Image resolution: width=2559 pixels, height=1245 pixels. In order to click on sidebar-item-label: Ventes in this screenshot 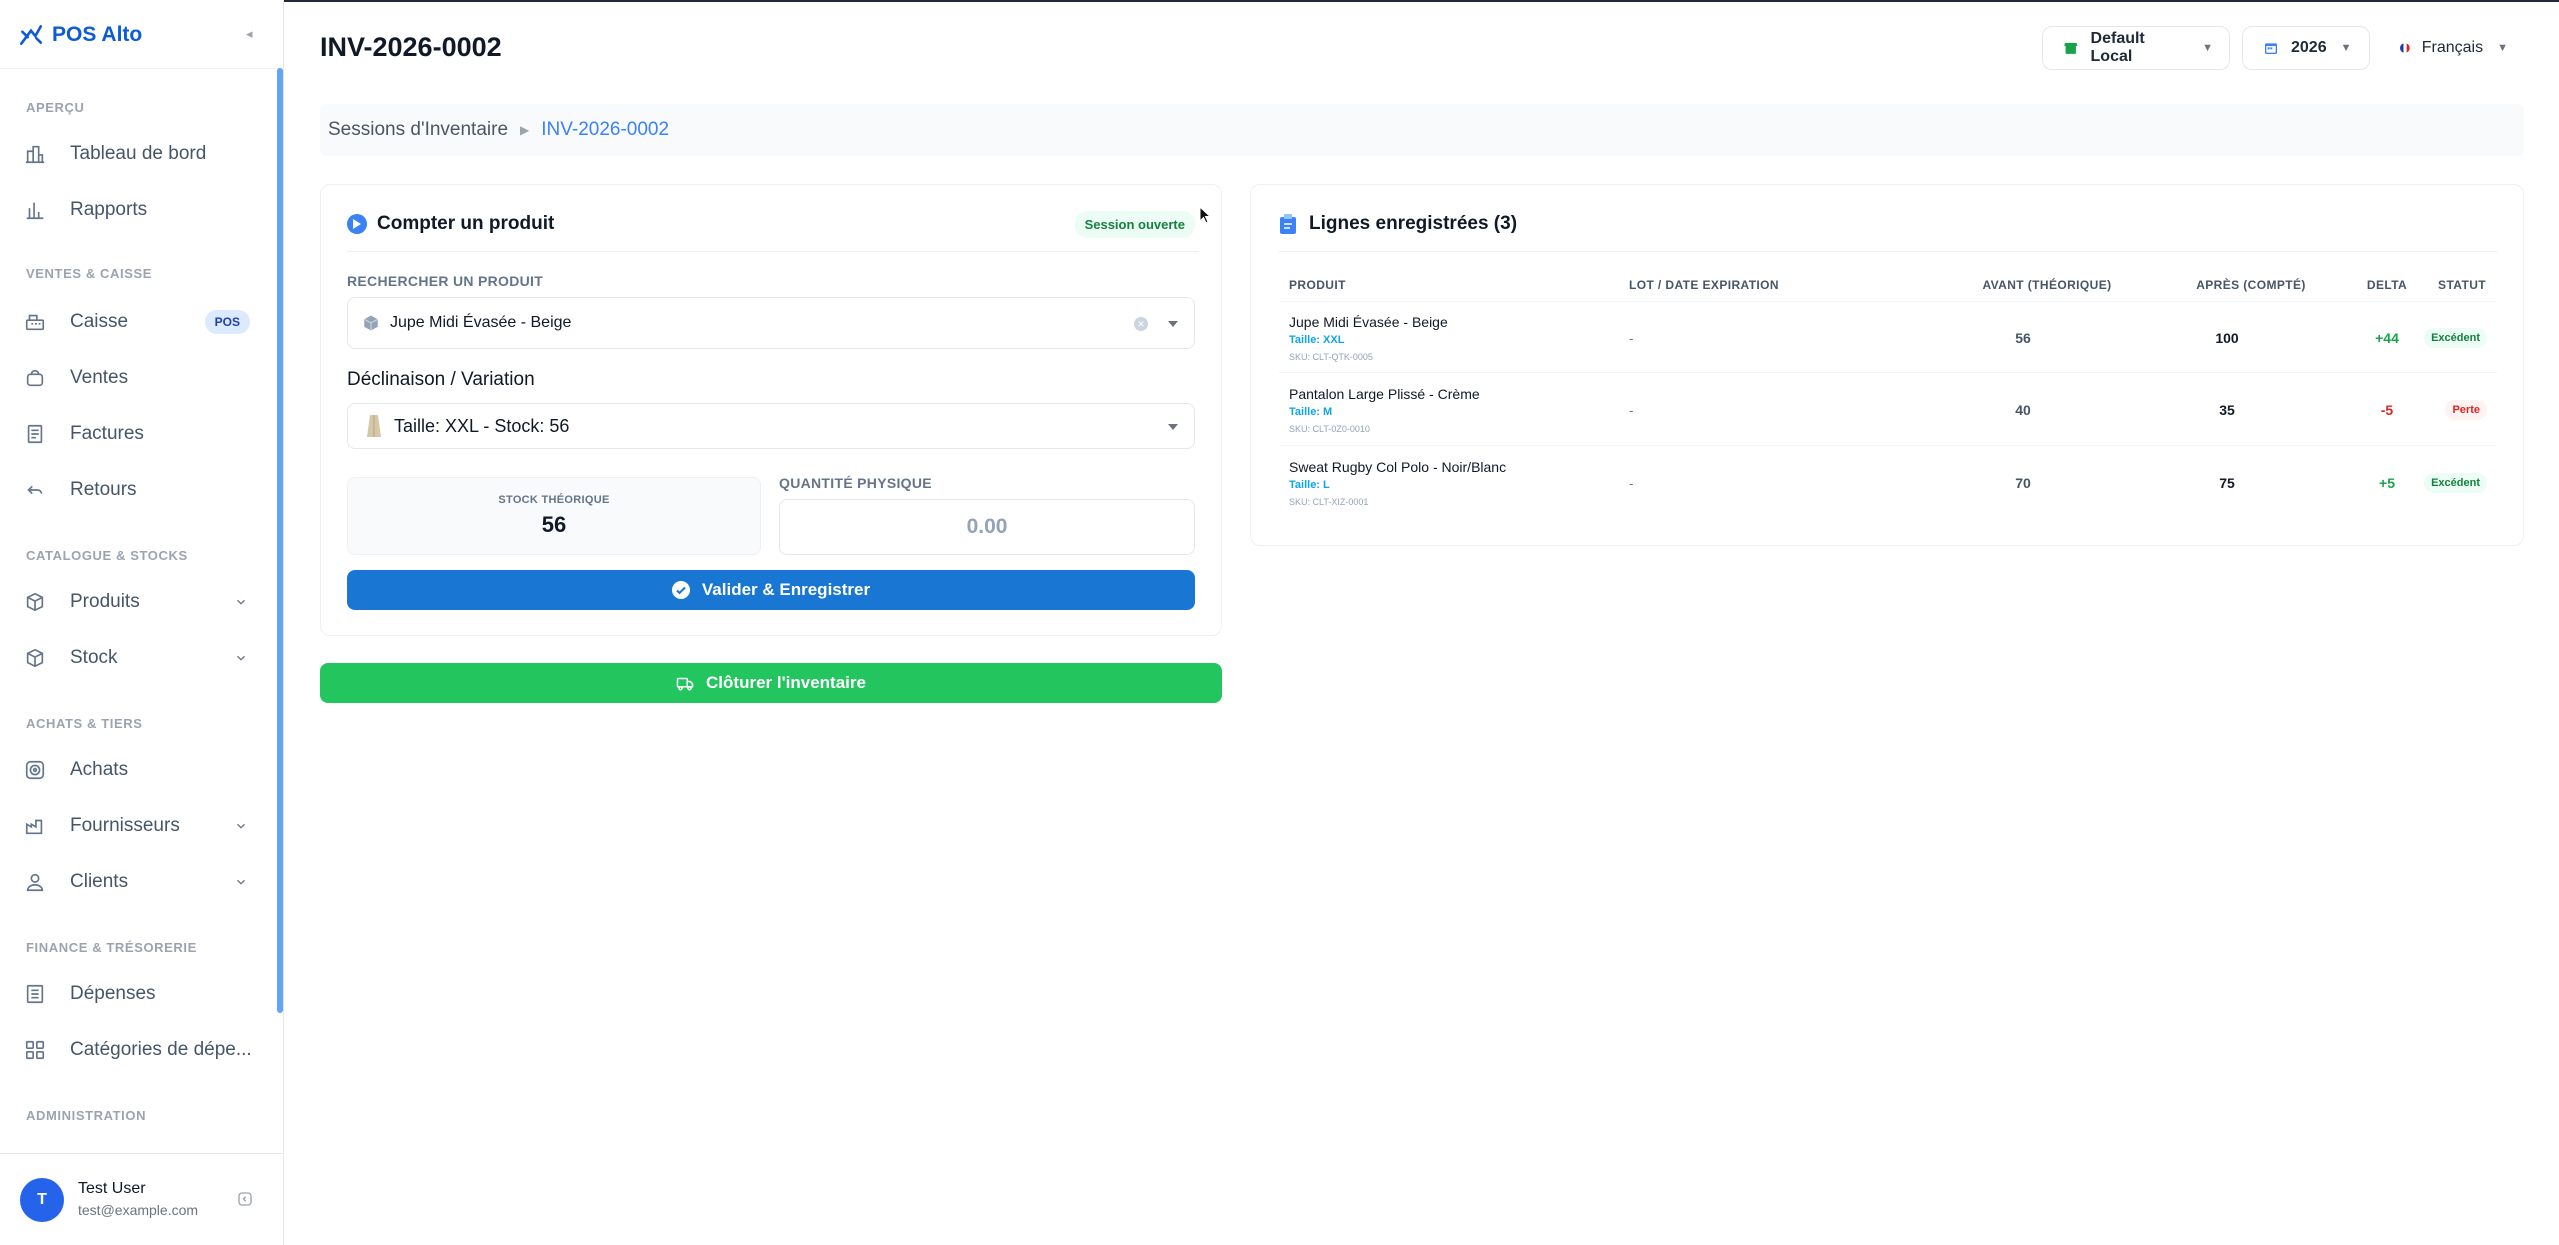, I will do `click(99, 377)`.